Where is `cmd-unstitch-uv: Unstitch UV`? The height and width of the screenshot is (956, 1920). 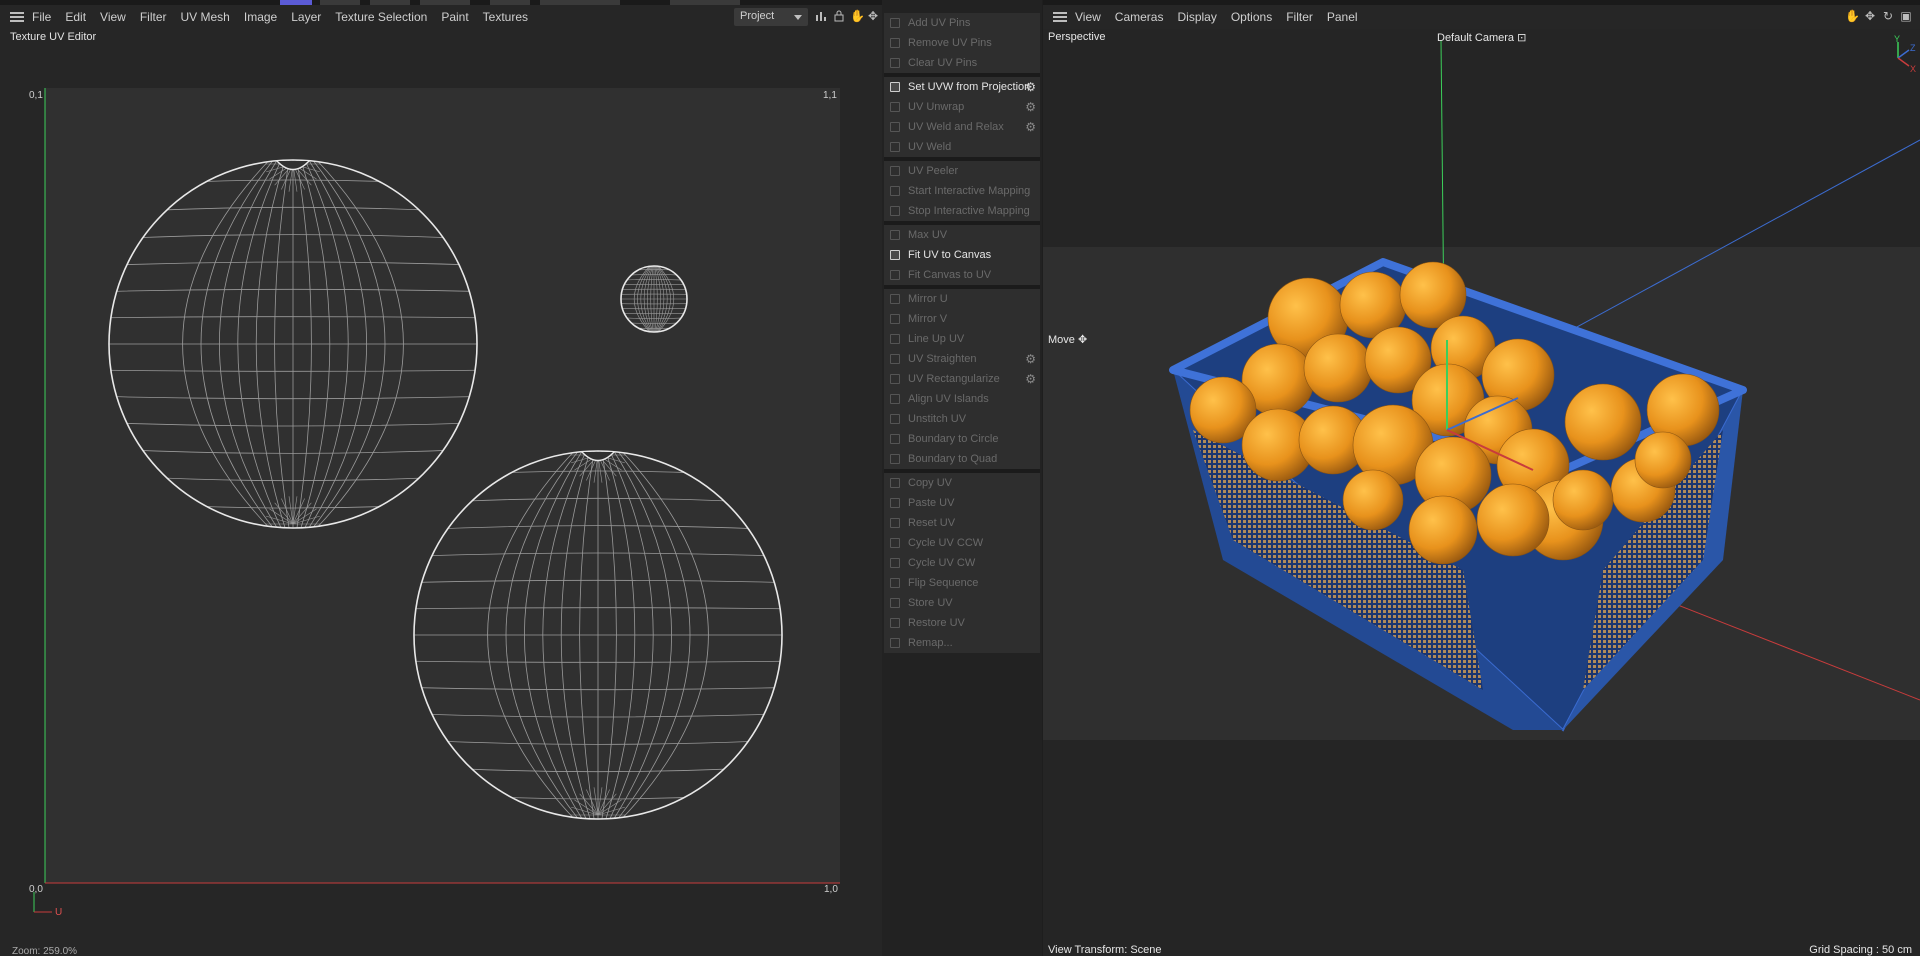
cmd-unstitch-uv: Unstitch UV is located at coordinates (962, 419).